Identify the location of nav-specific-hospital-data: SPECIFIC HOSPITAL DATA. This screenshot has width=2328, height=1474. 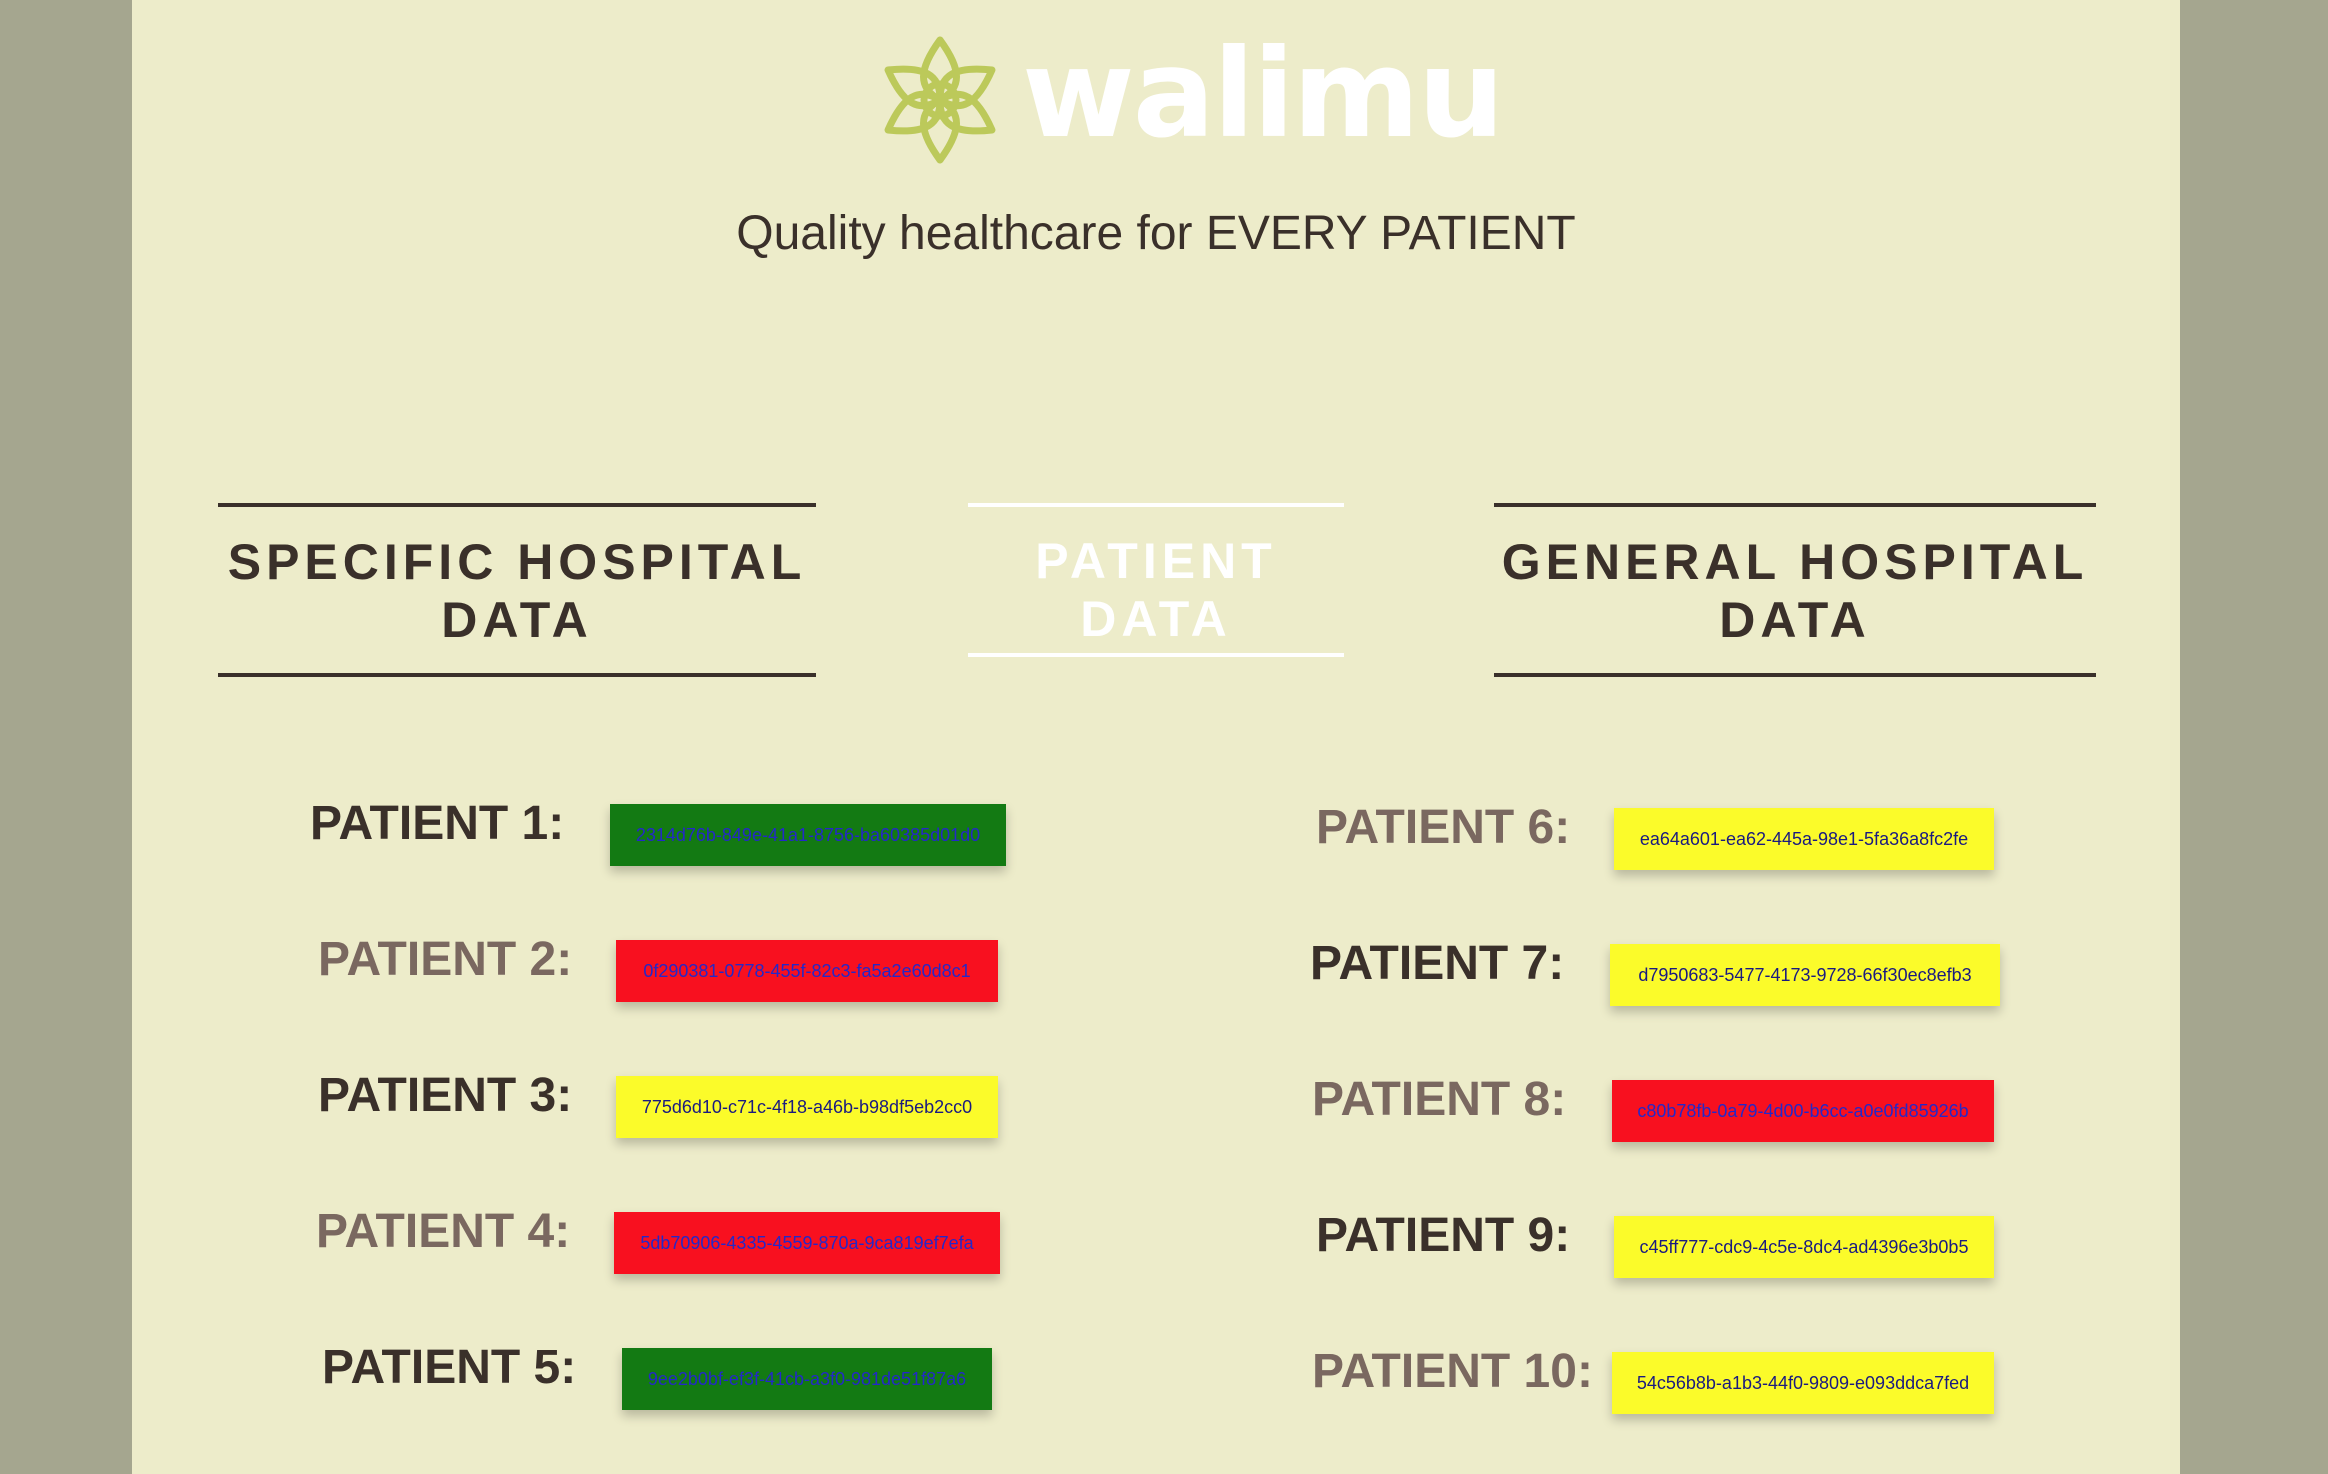
(517, 590).